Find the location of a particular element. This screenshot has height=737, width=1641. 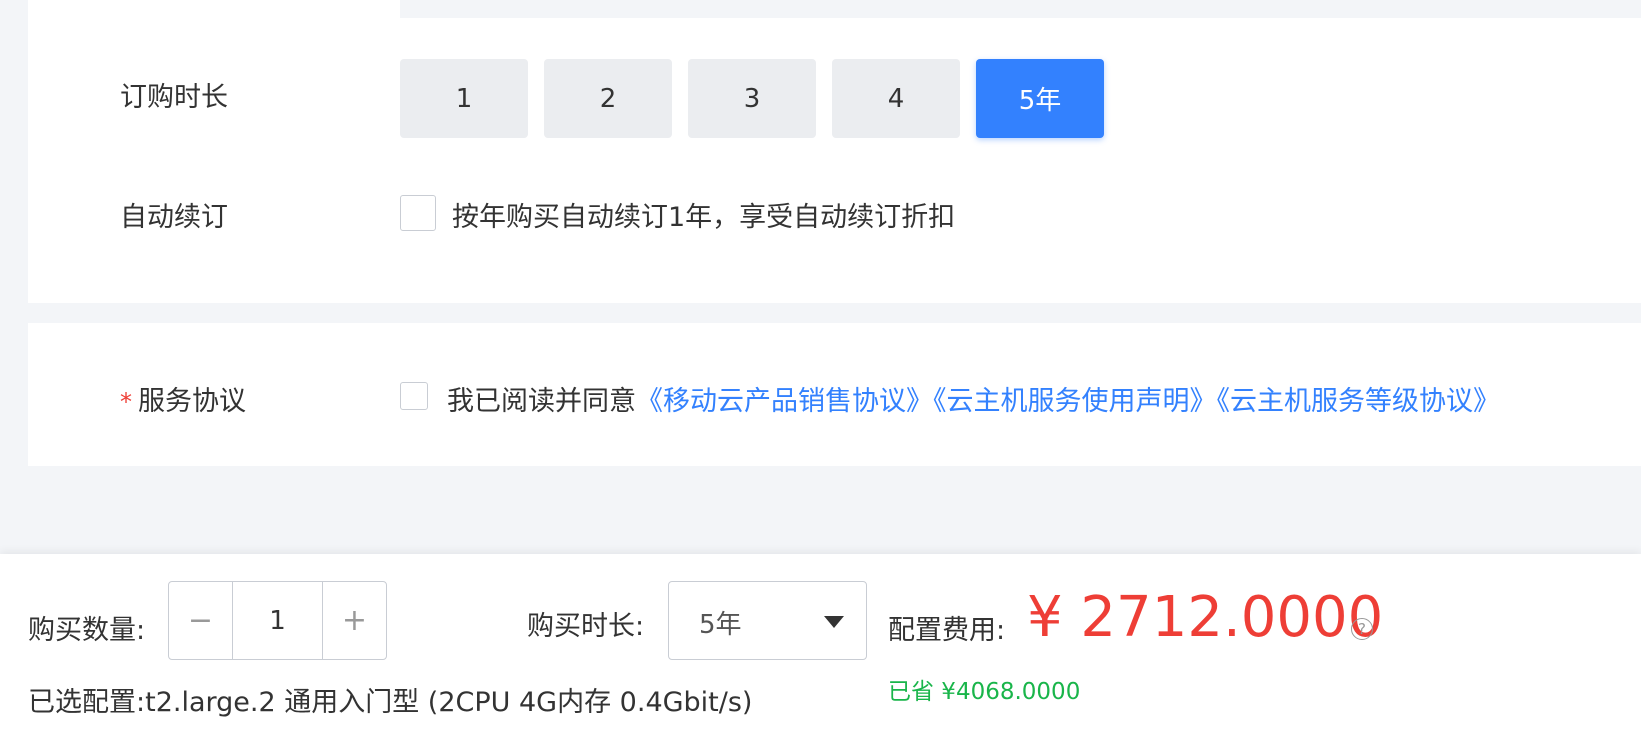

required-mark: * is located at coordinates (126, 402).